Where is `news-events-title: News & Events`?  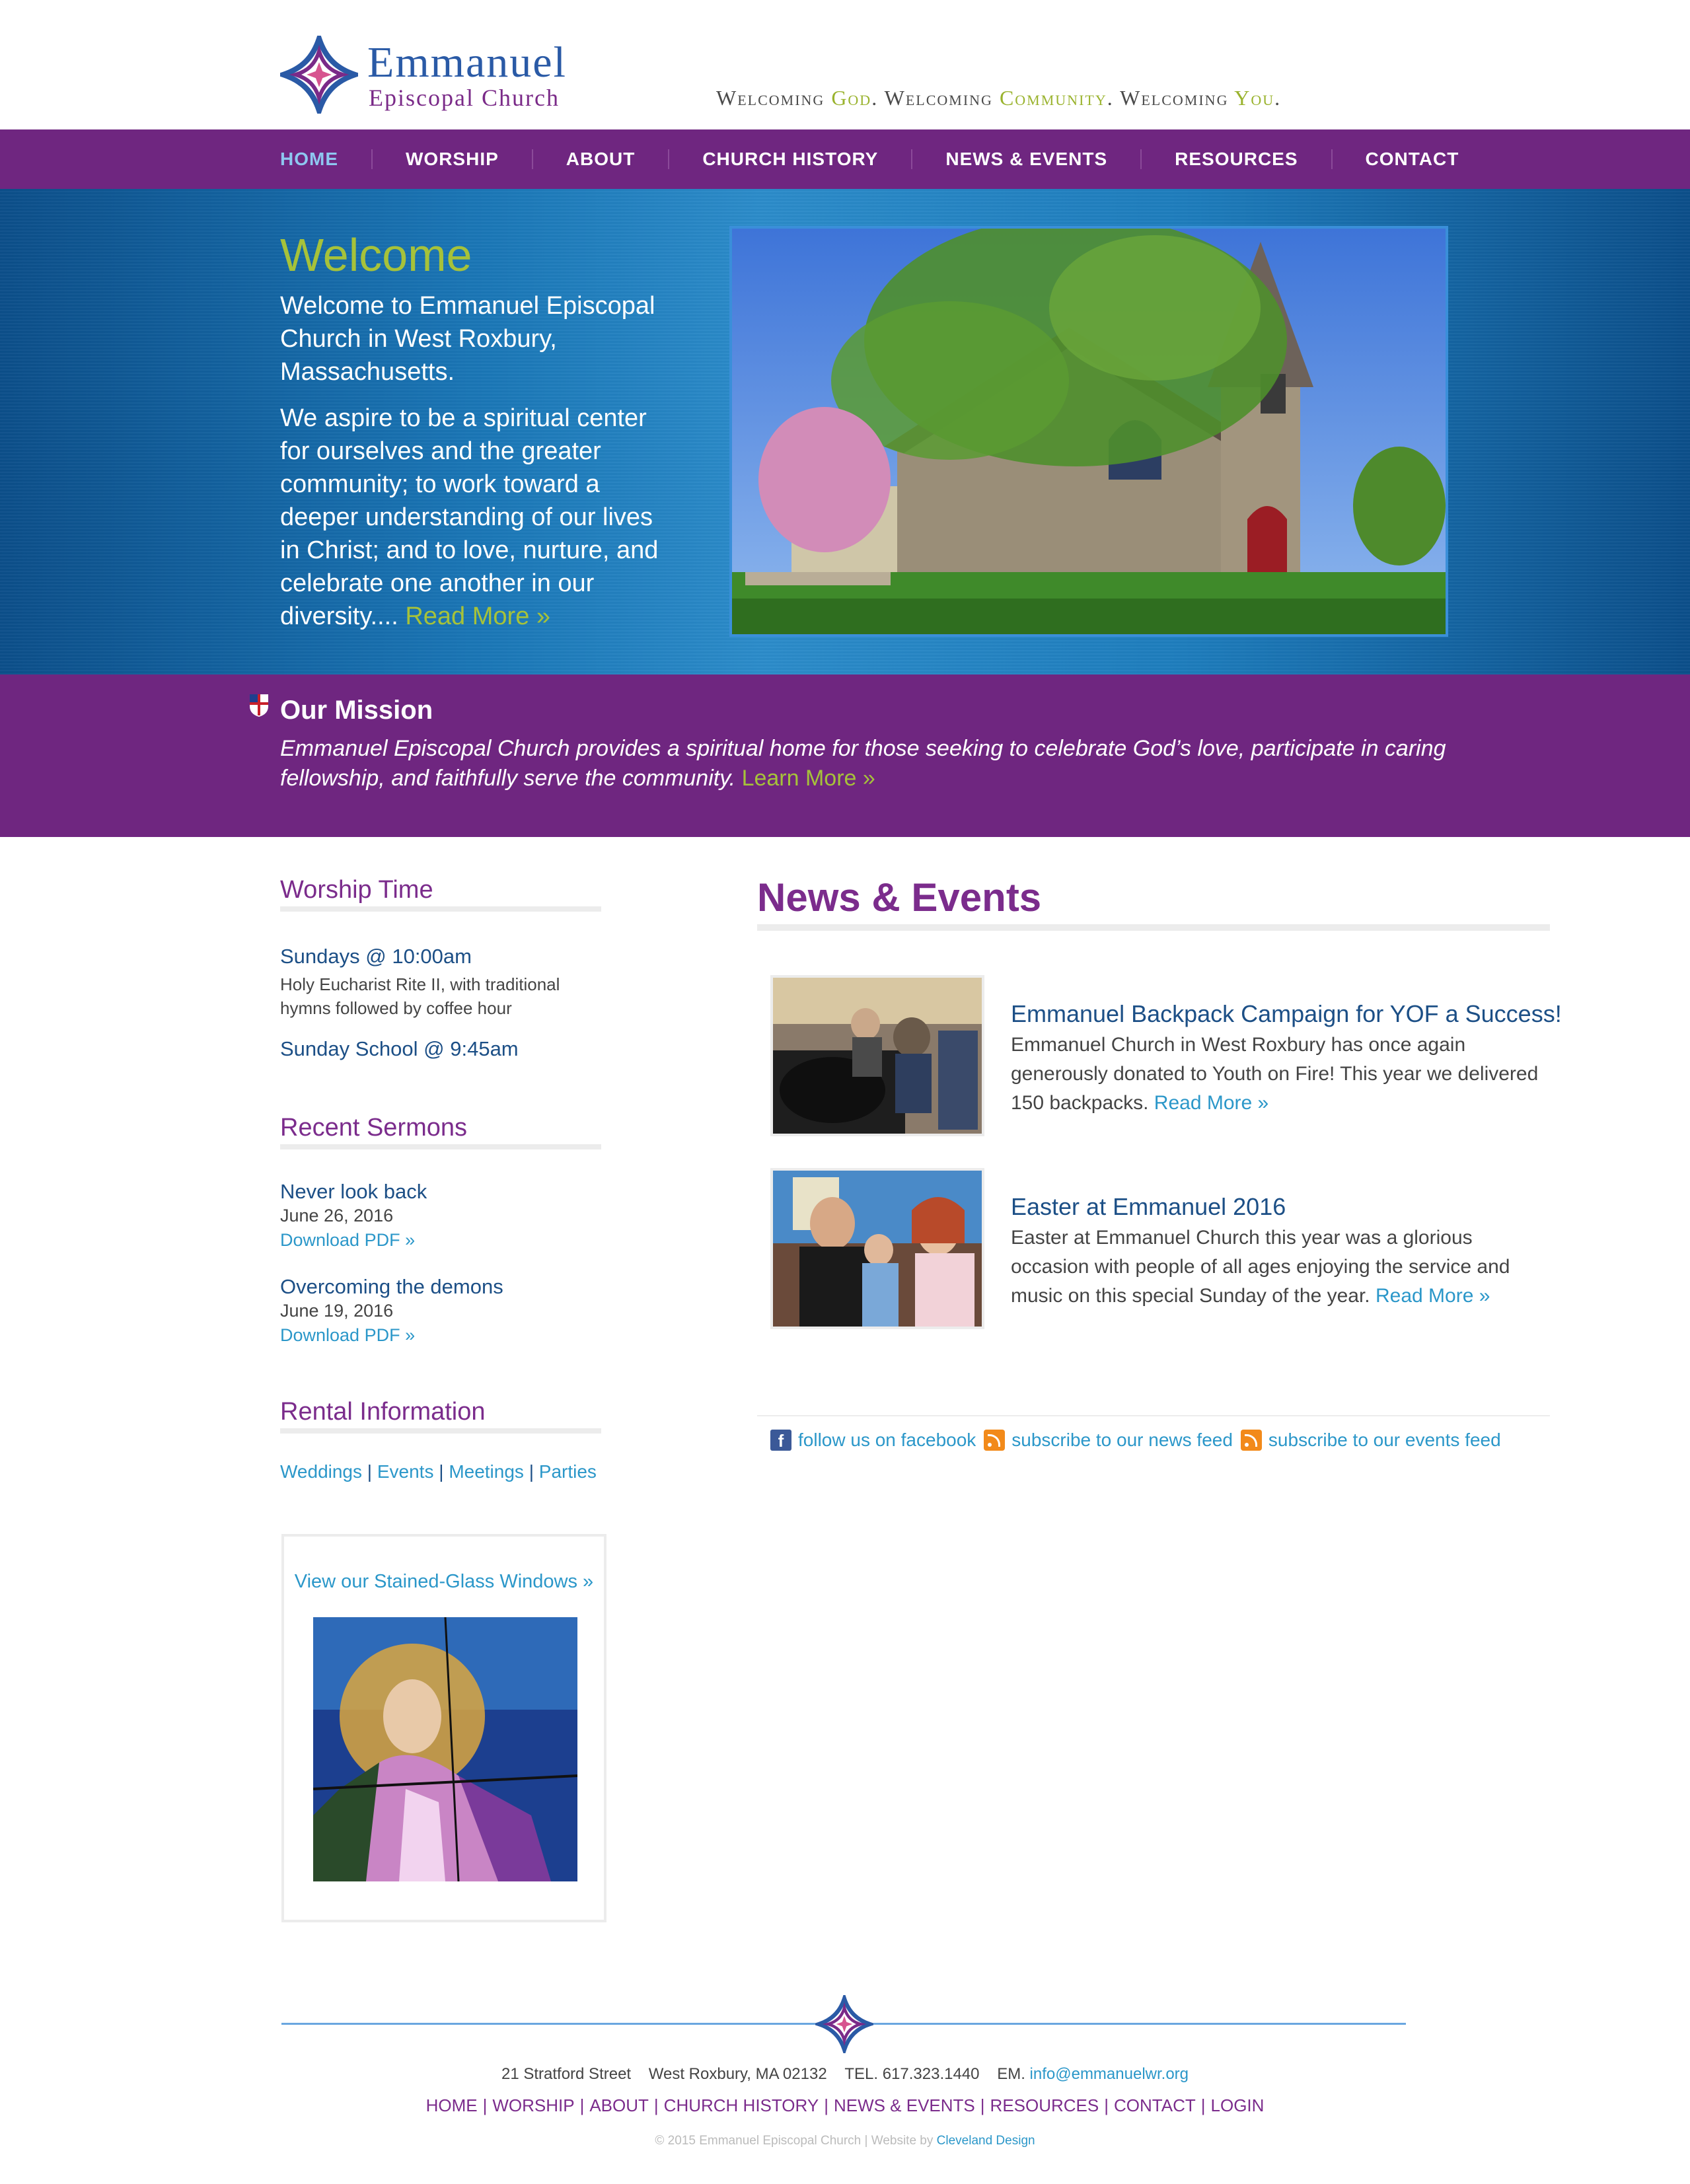
news-events-title: News & Events is located at coordinates (899, 897).